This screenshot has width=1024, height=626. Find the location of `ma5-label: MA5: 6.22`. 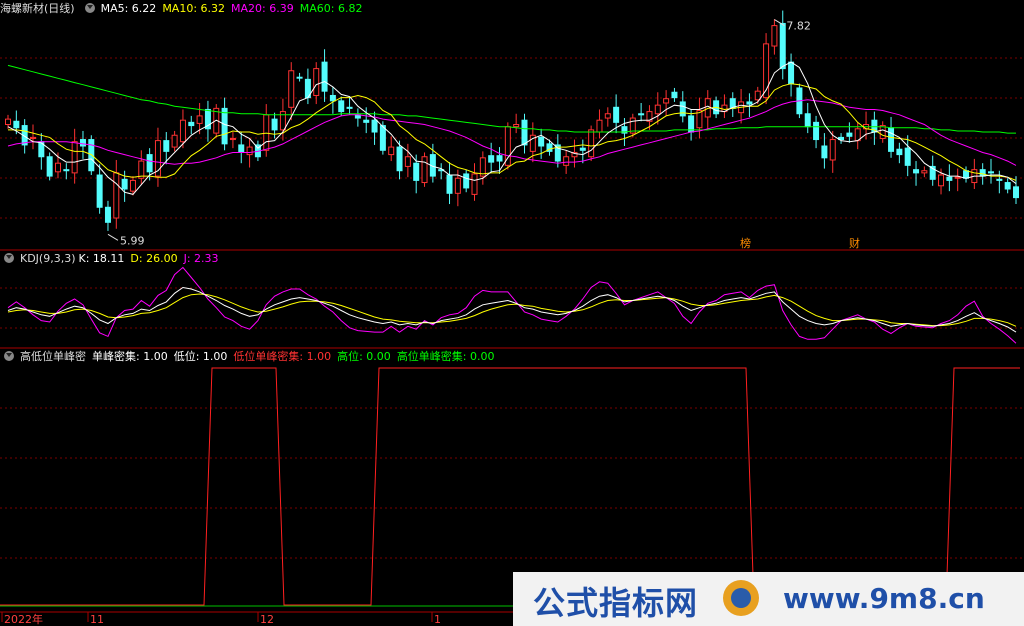

ma5-label: MA5: 6.22 is located at coordinates (128, 8).